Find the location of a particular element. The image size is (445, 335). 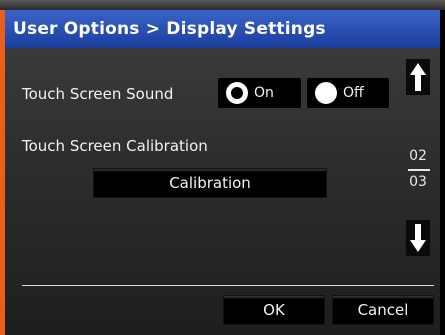

arrow-up-icon is located at coordinates (418, 77).